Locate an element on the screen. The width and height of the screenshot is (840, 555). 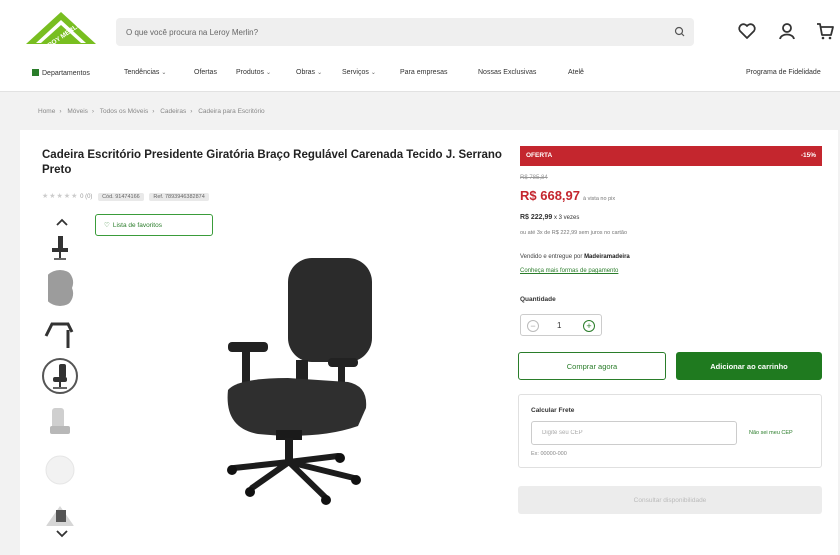
nav-produtos: Produtos ⌄ is located at coordinates (253, 72).